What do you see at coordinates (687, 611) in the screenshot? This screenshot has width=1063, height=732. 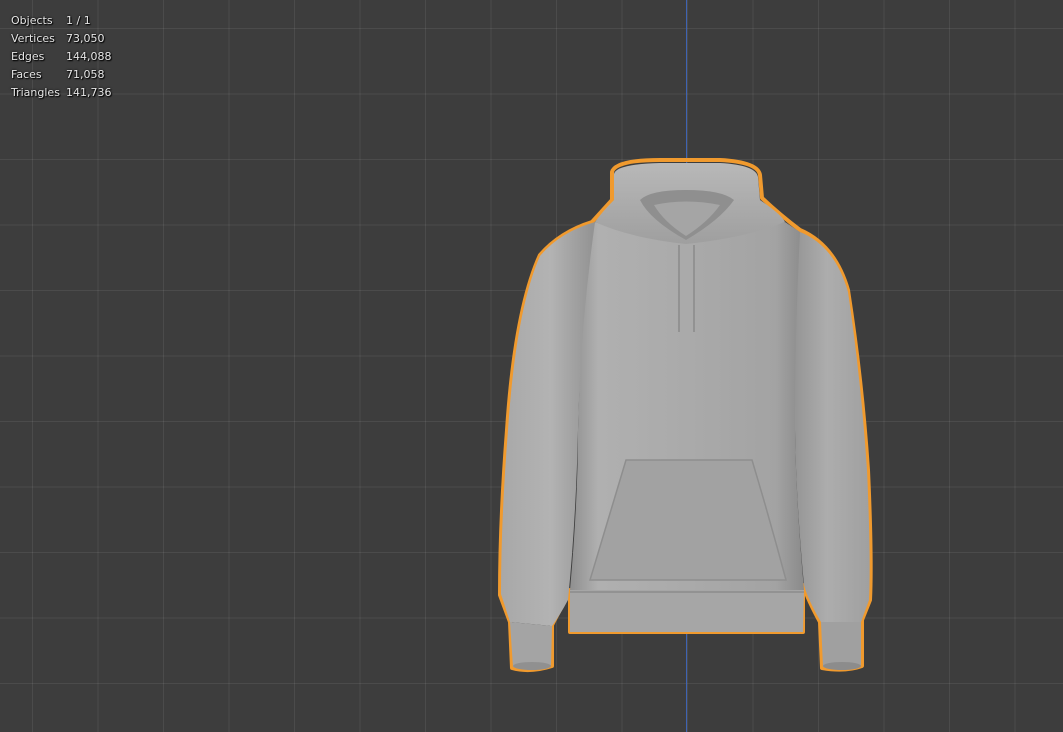 I see `waistband` at bounding box center [687, 611].